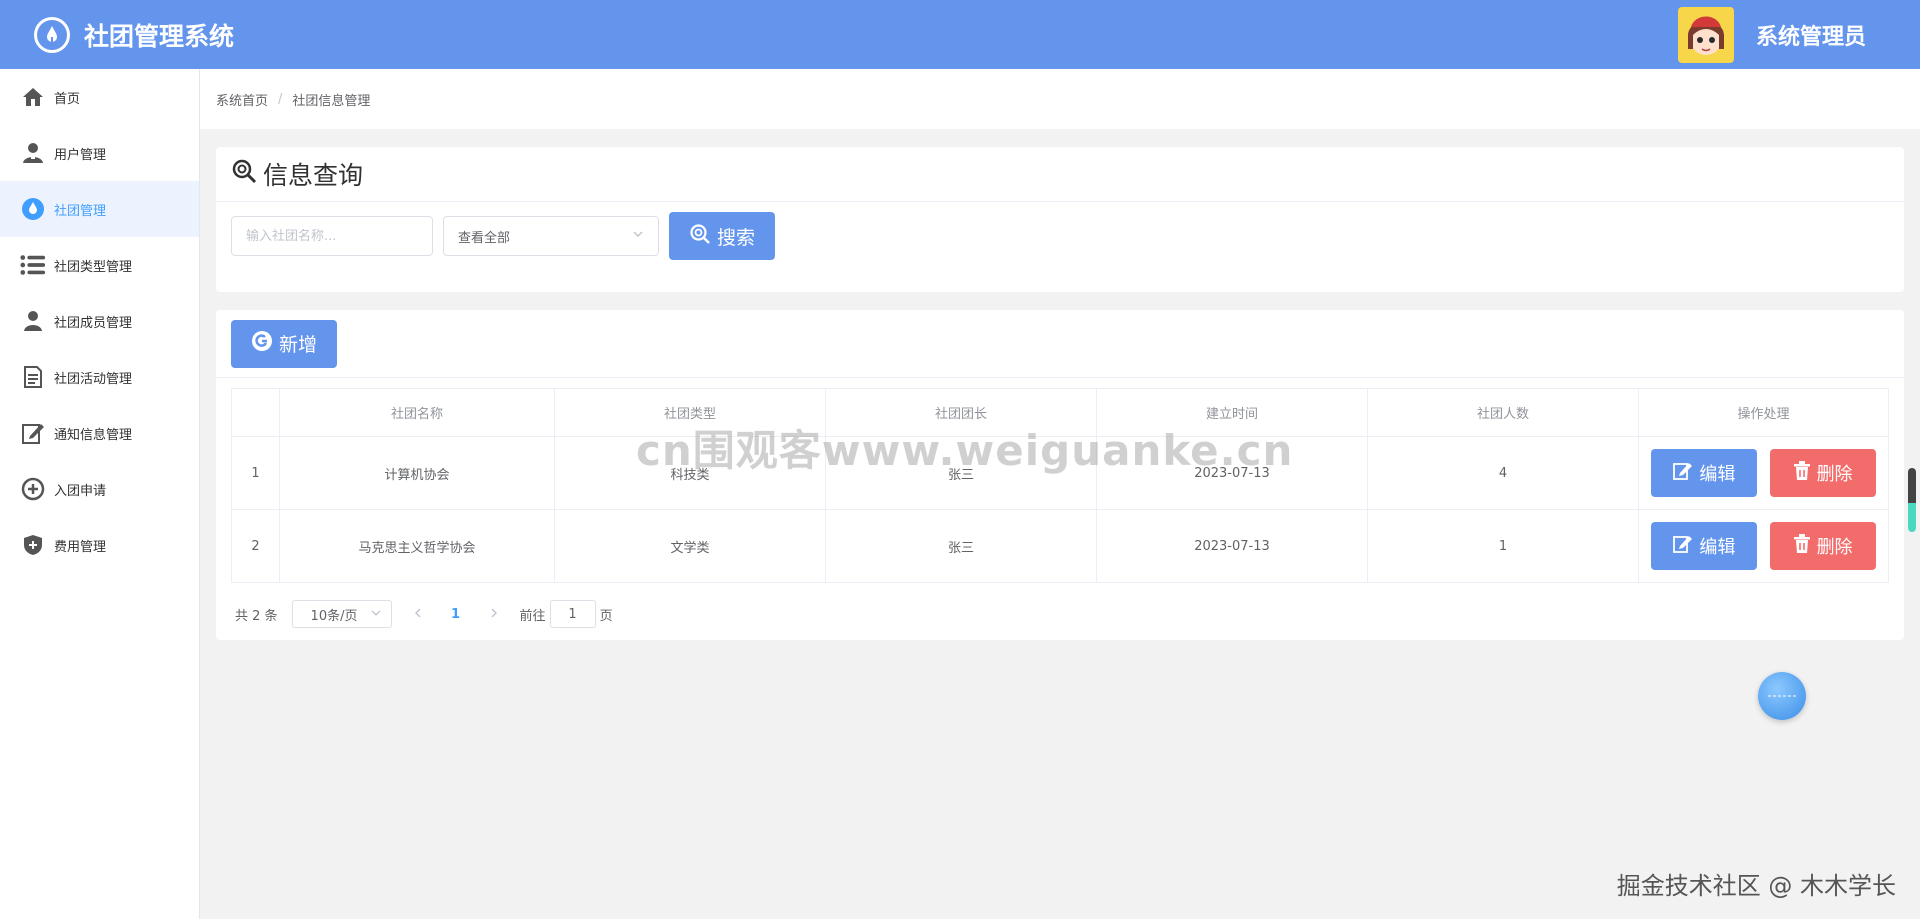 The height and width of the screenshot is (919, 1920). I want to click on plus-circle-icon, so click(33, 489).